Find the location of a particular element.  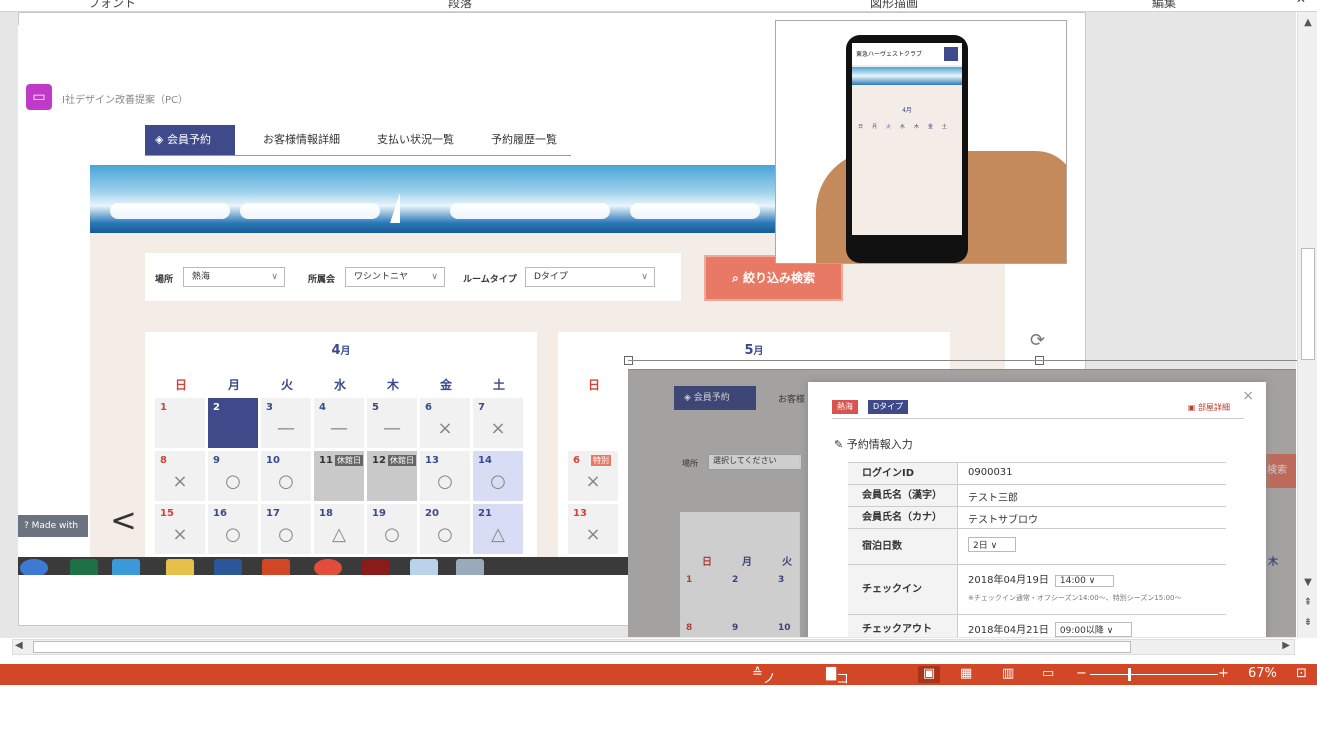

calendar-day-cell: 6 特別 × is located at coordinates (593, 476).